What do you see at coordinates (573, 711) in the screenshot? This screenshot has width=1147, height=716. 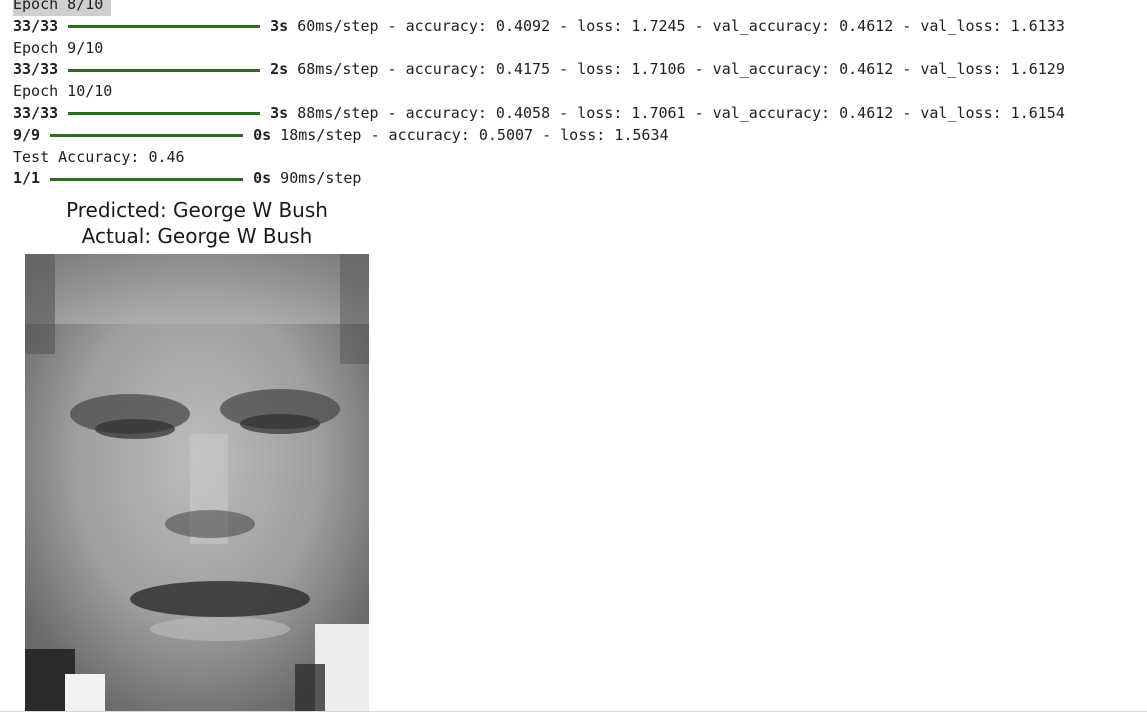 I see `divider` at bounding box center [573, 711].